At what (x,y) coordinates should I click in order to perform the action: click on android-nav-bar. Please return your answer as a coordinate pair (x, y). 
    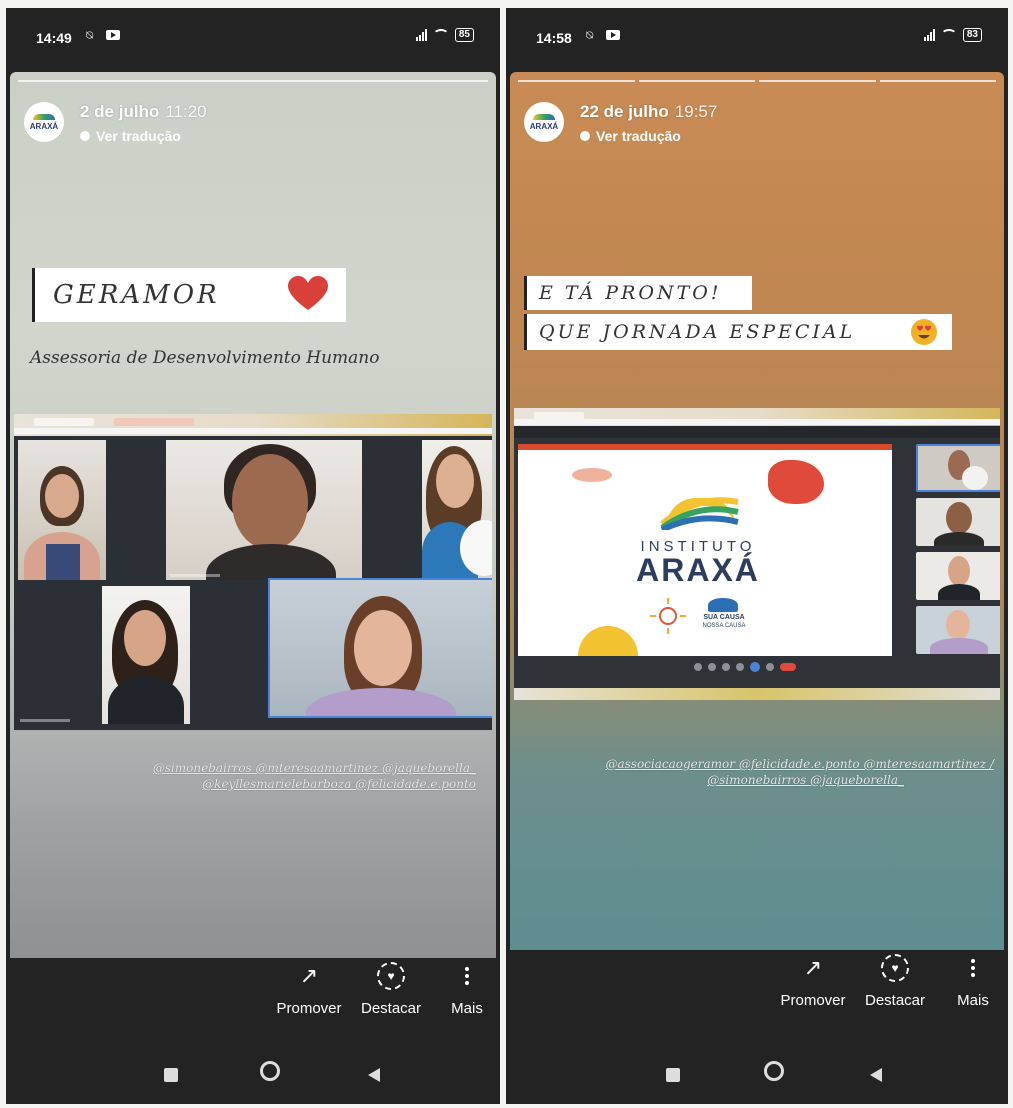
    Looking at the image, I should click on (253, 1076).